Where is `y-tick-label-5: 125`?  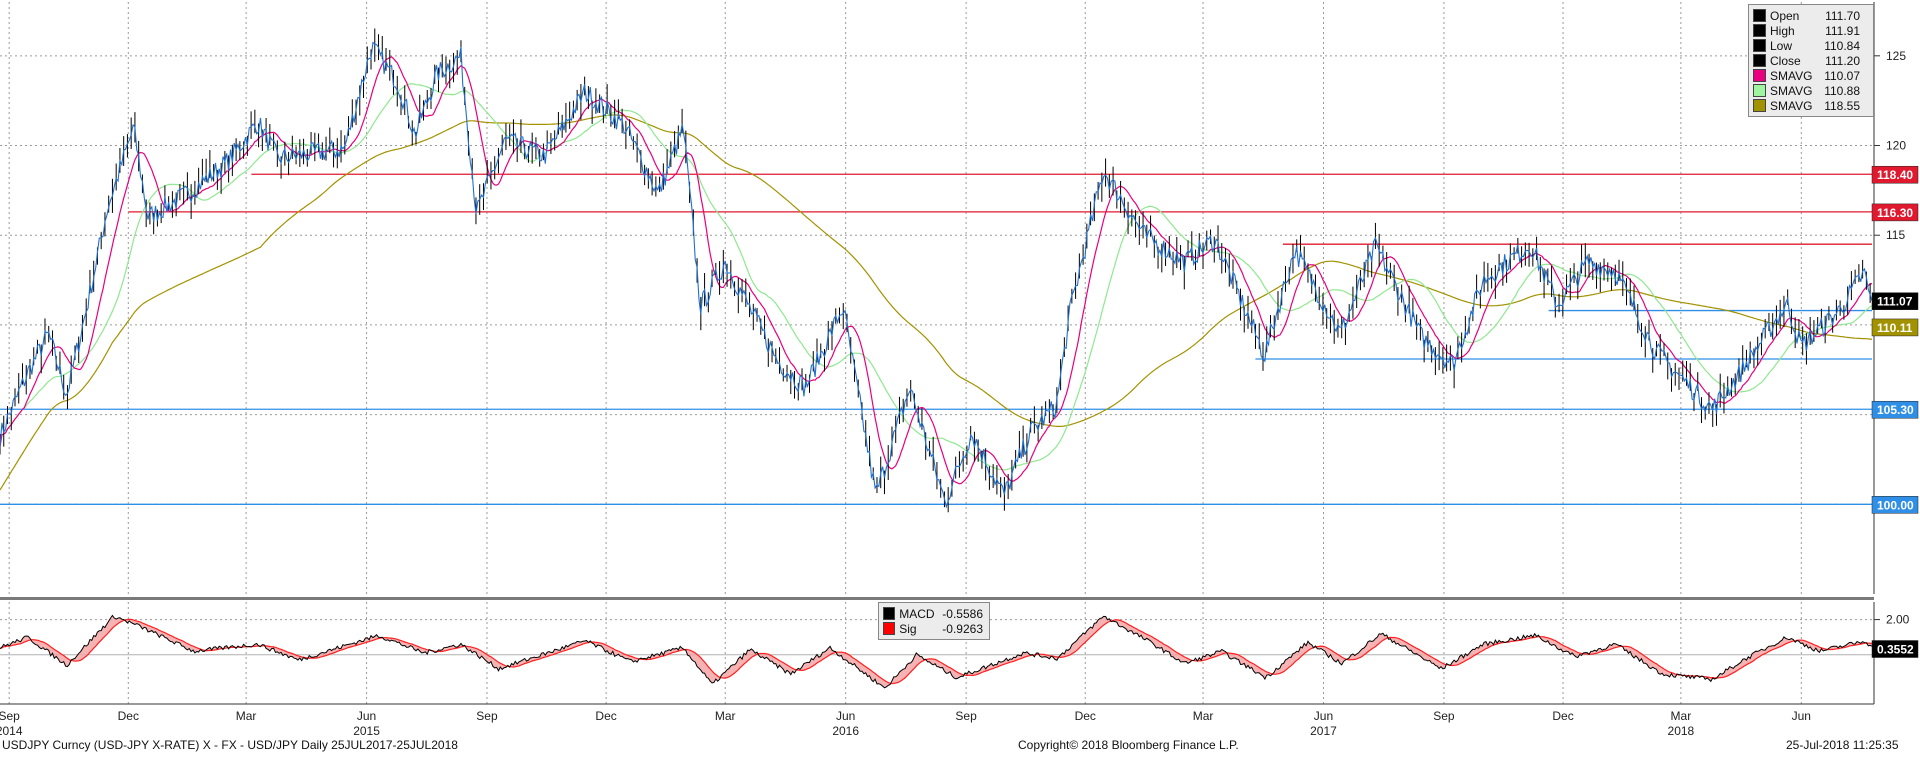 y-tick-label-5: 125 is located at coordinates (1896, 56).